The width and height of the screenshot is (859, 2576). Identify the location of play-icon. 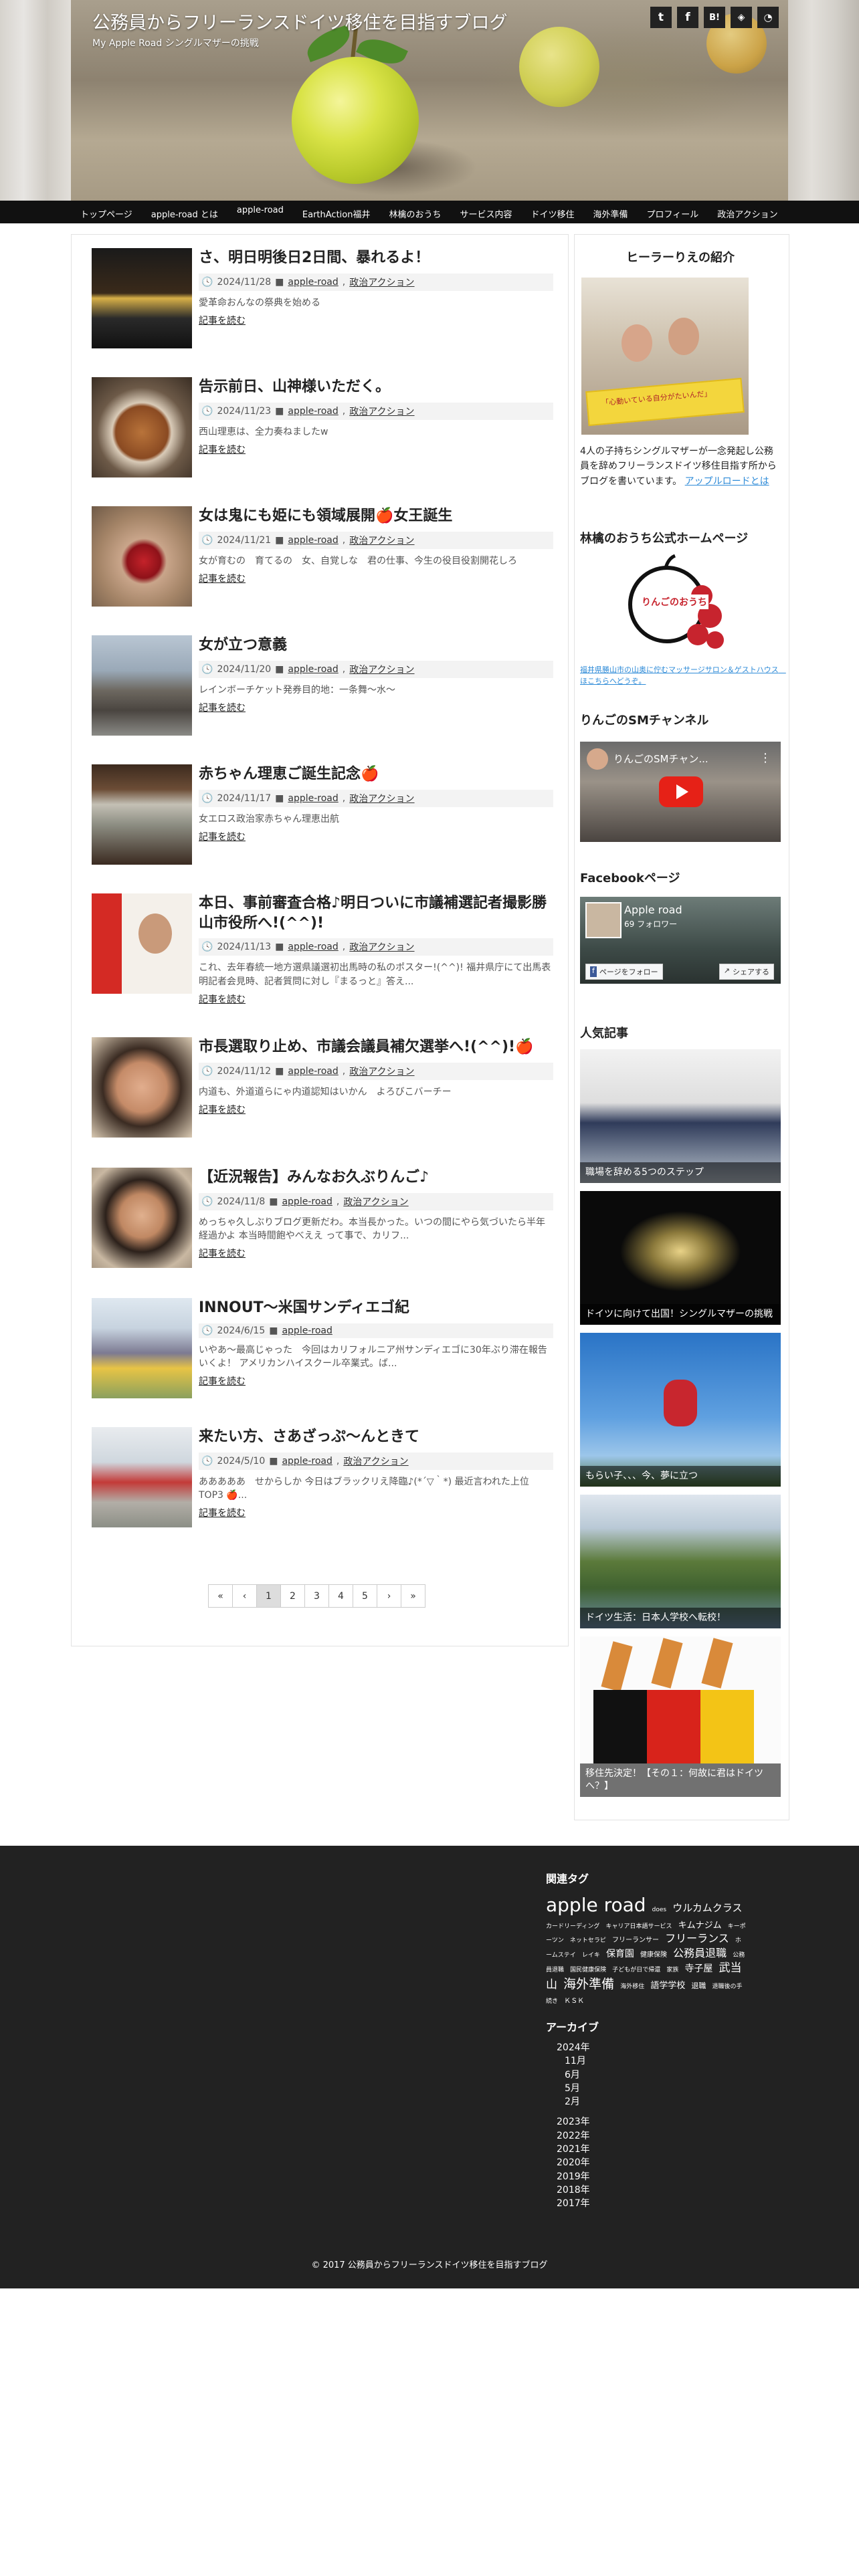
(681, 791).